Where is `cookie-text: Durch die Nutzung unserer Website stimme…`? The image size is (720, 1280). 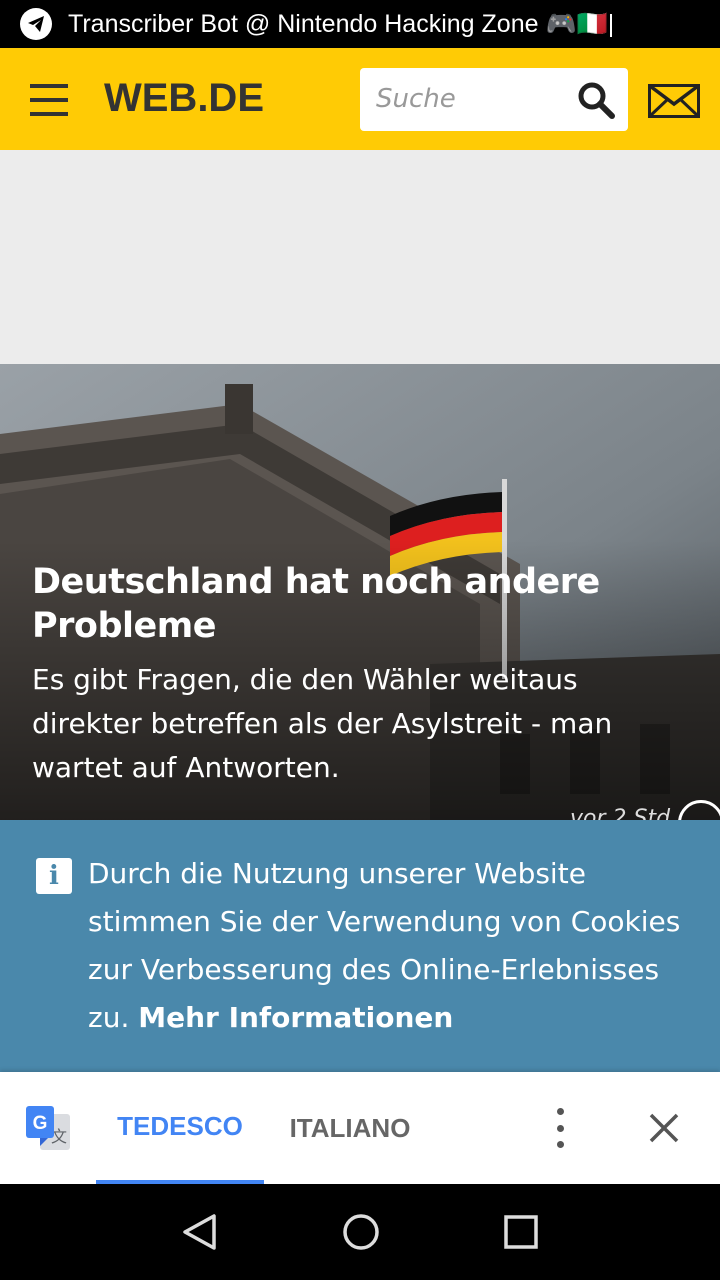
cookie-text: Durch die Nutzung unserer Website stimme… is located at coordinates (393, 946).